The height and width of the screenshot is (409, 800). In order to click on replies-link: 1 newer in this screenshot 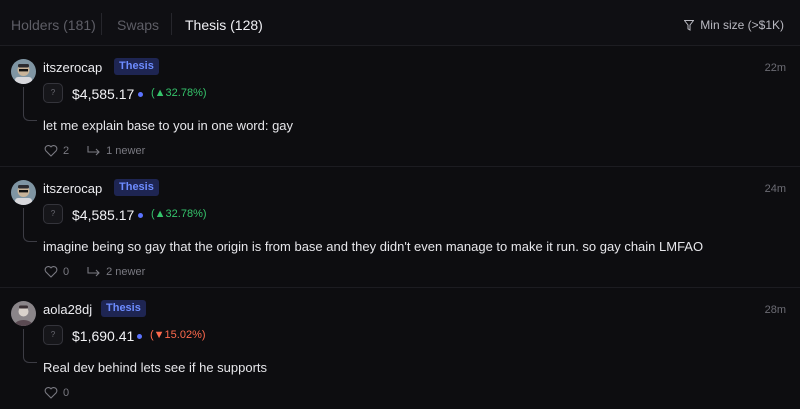, I will do `click(116, 150)`.